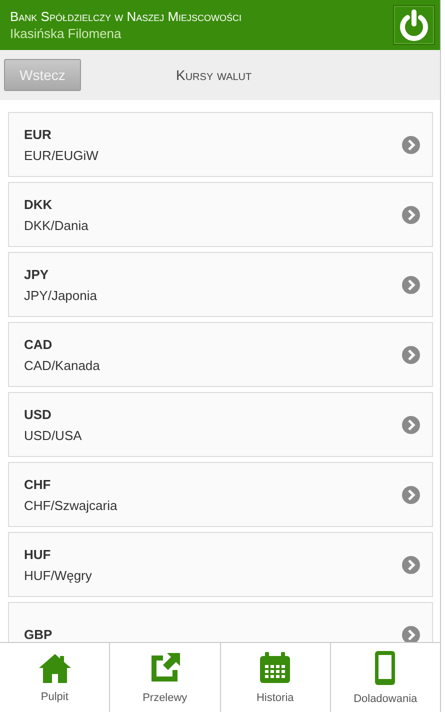  I want to click on power-button, so click(414, 25).